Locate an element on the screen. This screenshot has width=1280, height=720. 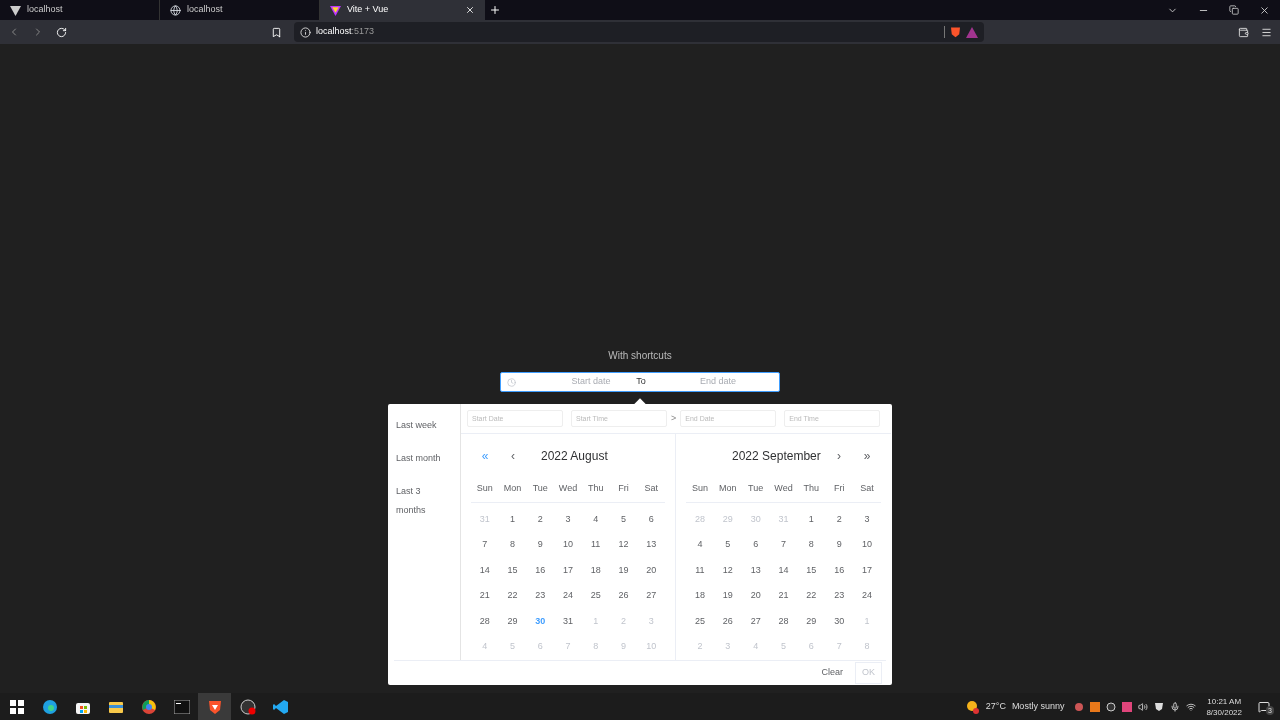
weekday-label: Wed is located at coordinates (783, 488).